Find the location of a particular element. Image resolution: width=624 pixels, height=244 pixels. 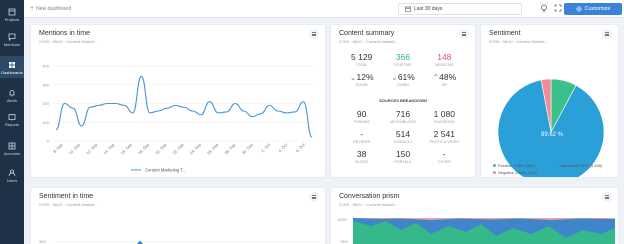

reports-icon is located at coordinates (12, 117).